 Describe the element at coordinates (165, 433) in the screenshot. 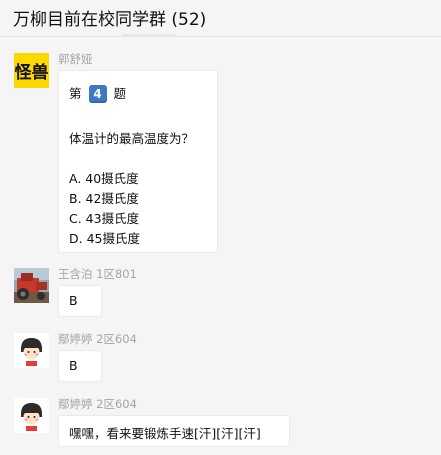

I see `message-text: 嘿嘿，看来要锻炼手速[汗][汗][汗]` at that location.